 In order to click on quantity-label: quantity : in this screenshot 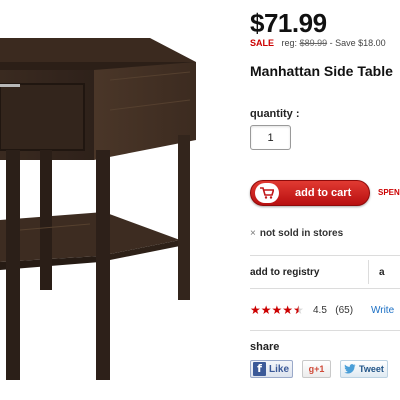, I will do `click(275, 114)`.